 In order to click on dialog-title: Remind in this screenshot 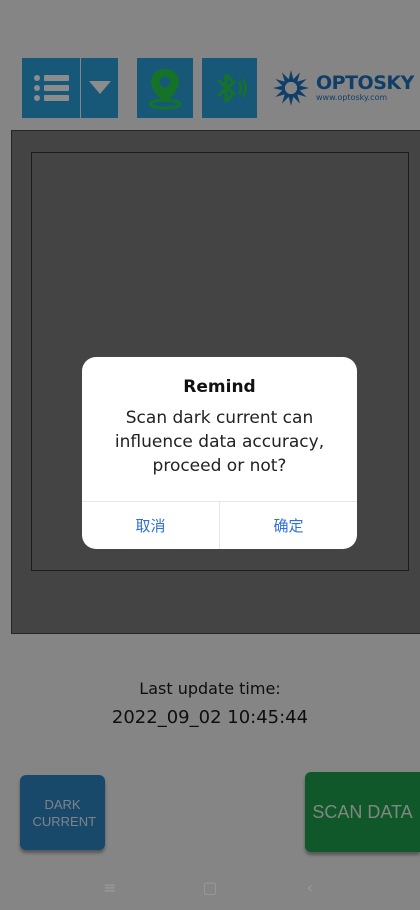, I will do `click(219, 387)`.